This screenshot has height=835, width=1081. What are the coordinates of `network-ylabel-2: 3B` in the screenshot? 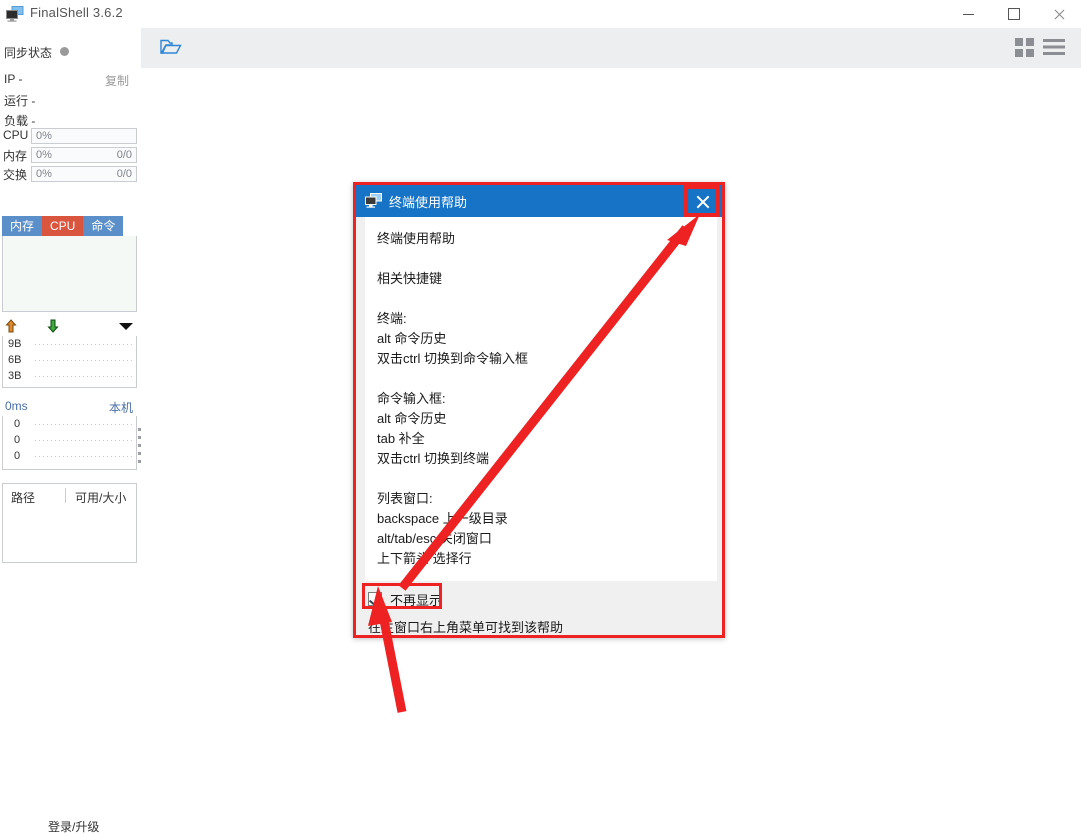 It's located at (15, 376).